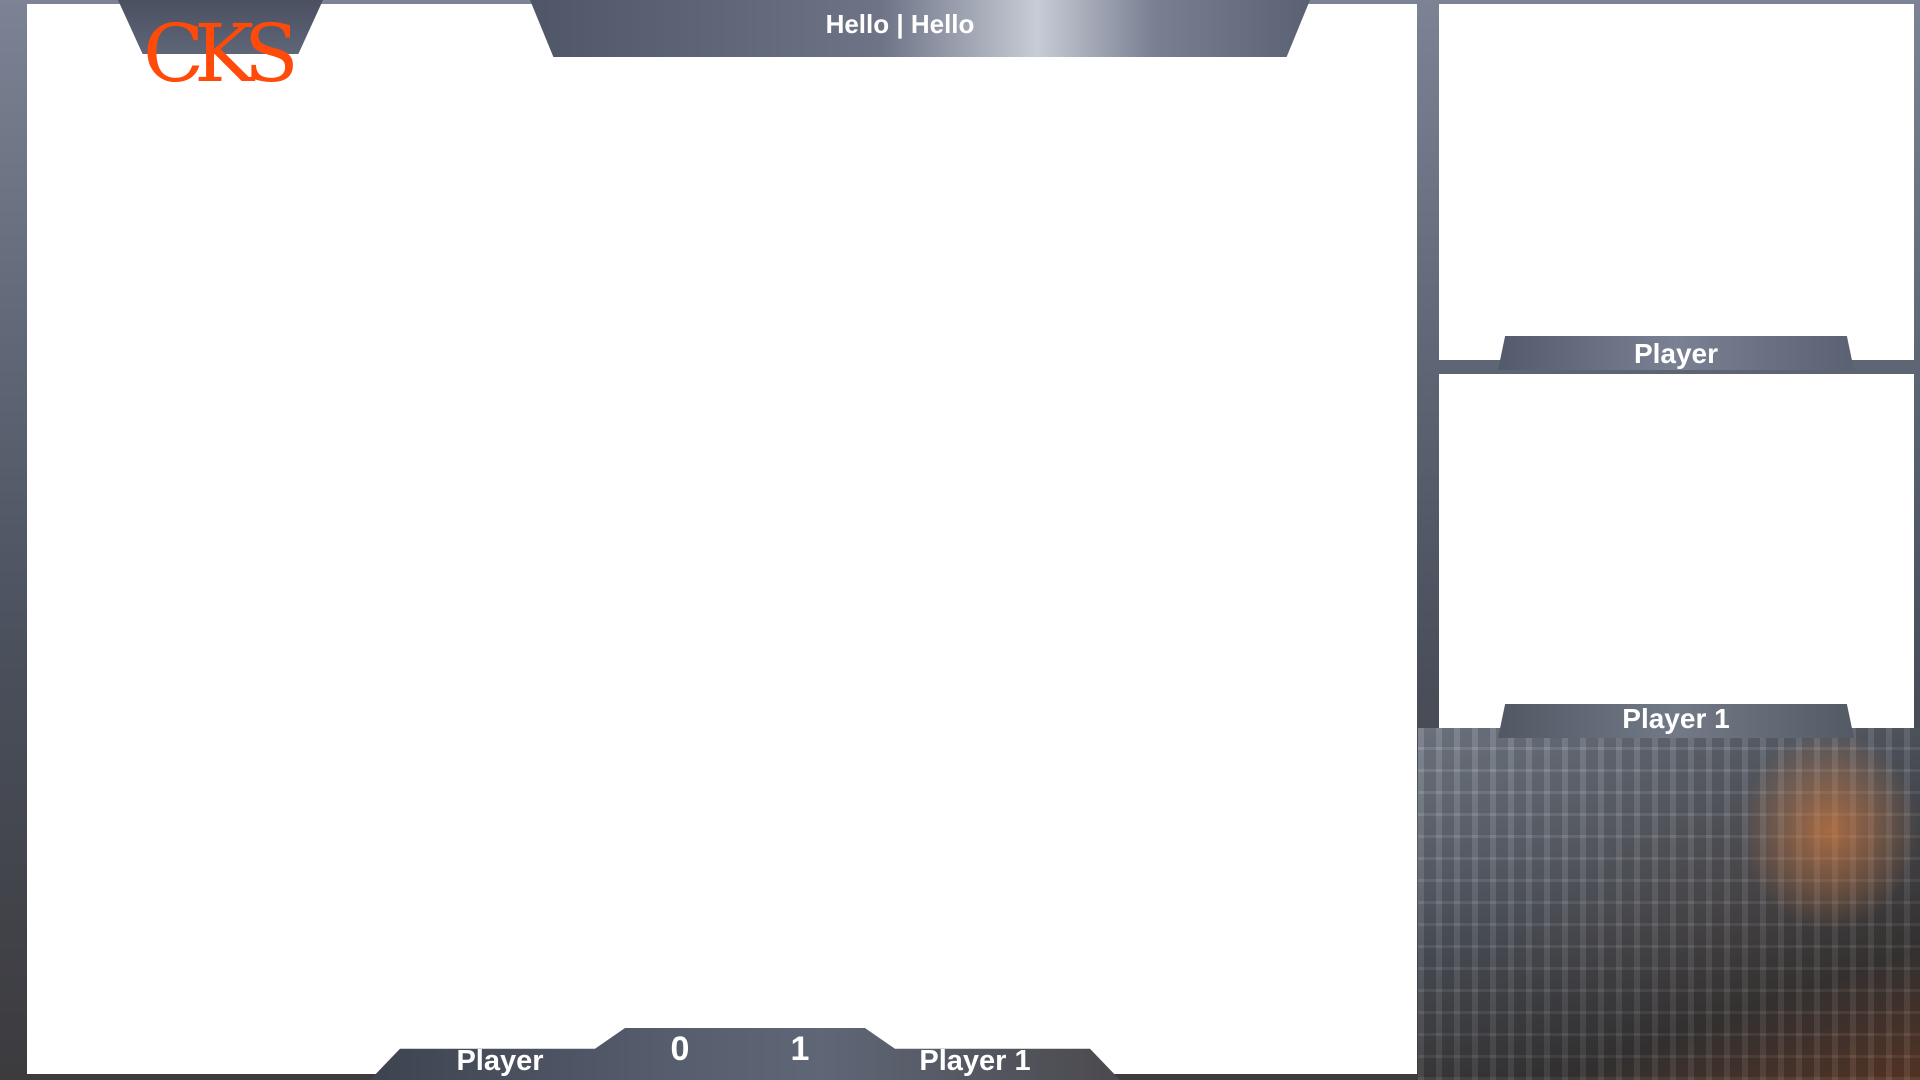  Describe the element at coordinates (1830, 830) in the screenshot. I see `background-glow` at that location.